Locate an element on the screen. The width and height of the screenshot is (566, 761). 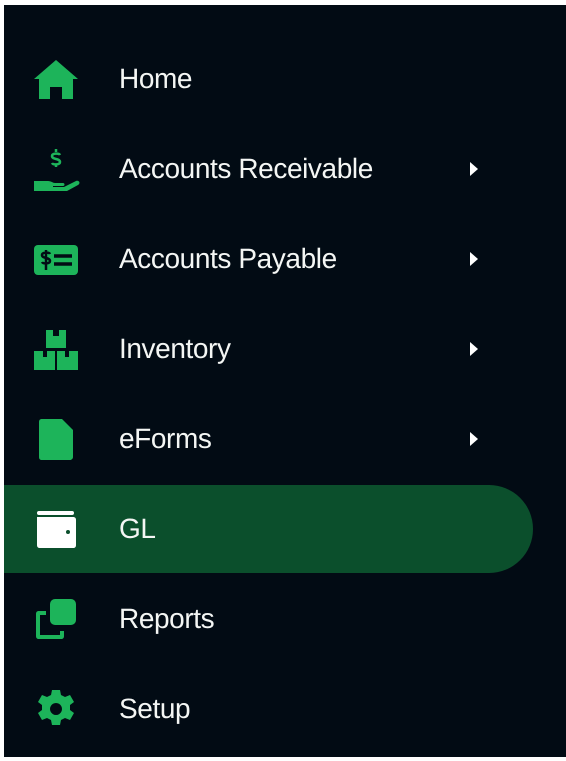
nav-item: Accounts Payable is located at coordinates (268, 259).